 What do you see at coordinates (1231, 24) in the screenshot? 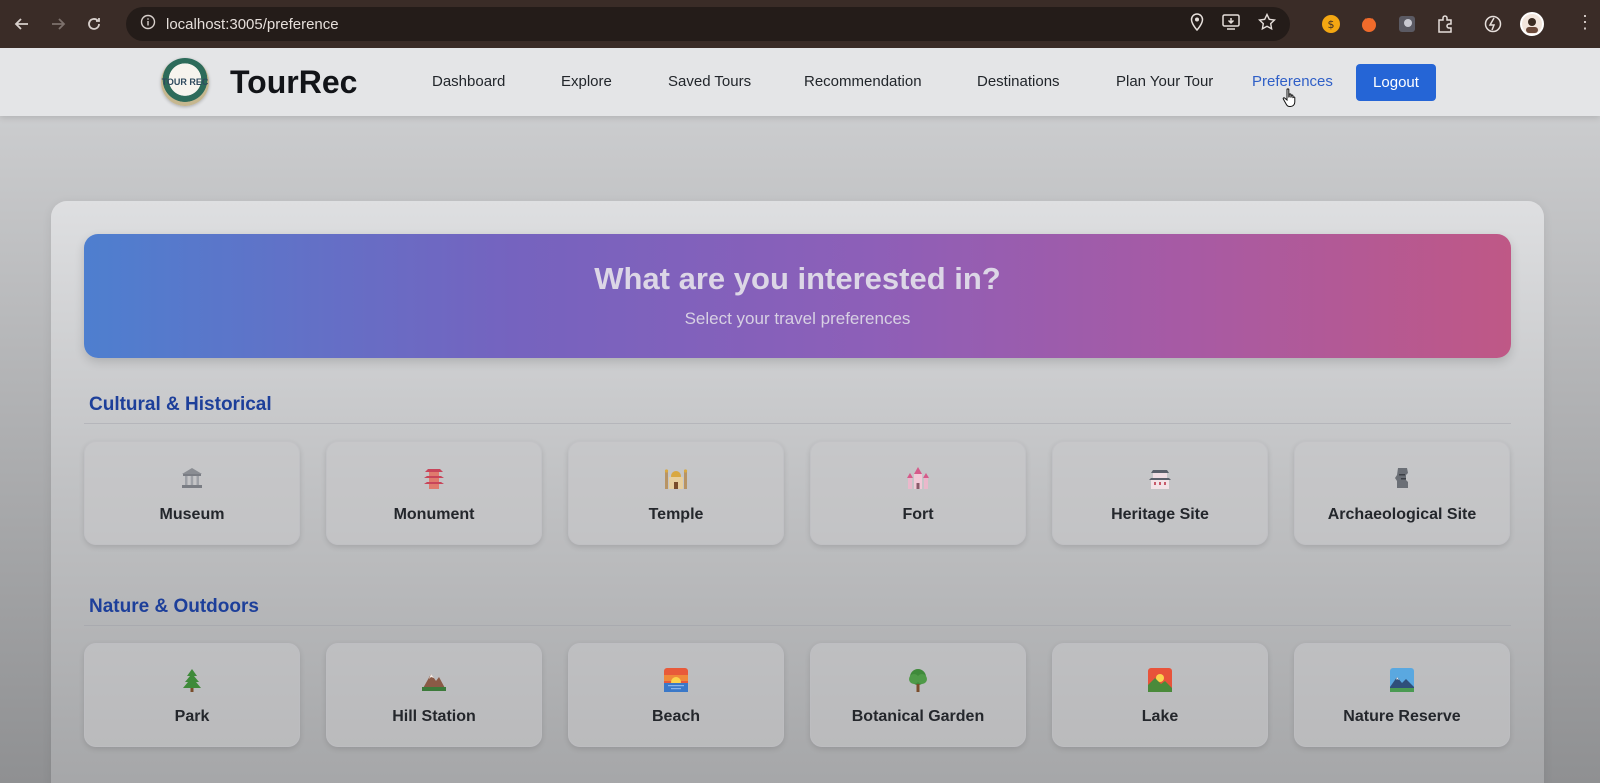
I see `install-app-icon` at bounding box center [1231, 24].